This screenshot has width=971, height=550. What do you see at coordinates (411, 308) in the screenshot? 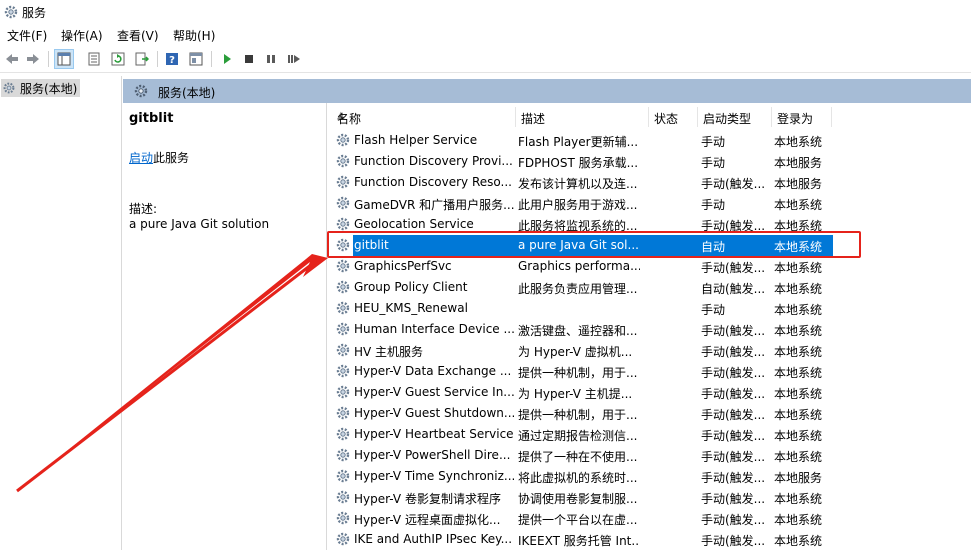
I see `service-name-cell: HEU_KMS_Renewal` at bounding box center [411, 308].